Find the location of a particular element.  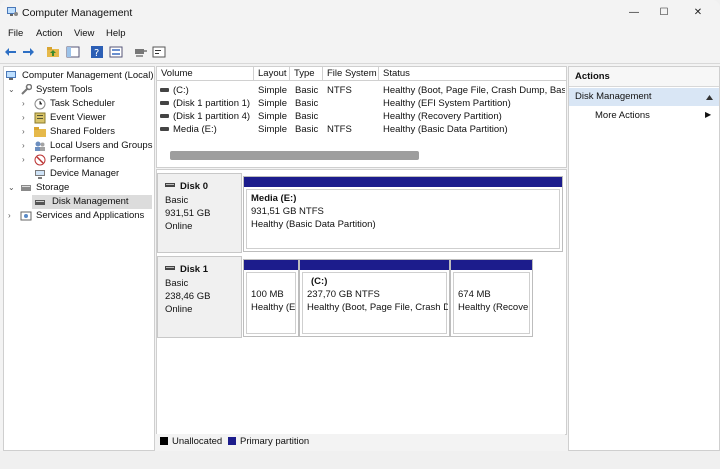

menu-bar: File Action View Help is located at coordinates (360, 33).